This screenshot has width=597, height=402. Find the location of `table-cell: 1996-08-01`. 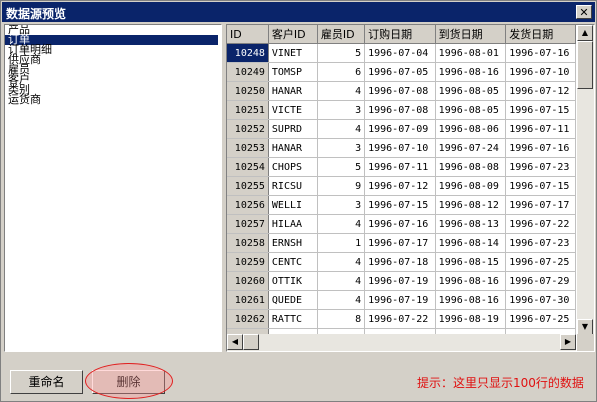

table-cell: 1996-08-01 is located at coordinates (471, 53).